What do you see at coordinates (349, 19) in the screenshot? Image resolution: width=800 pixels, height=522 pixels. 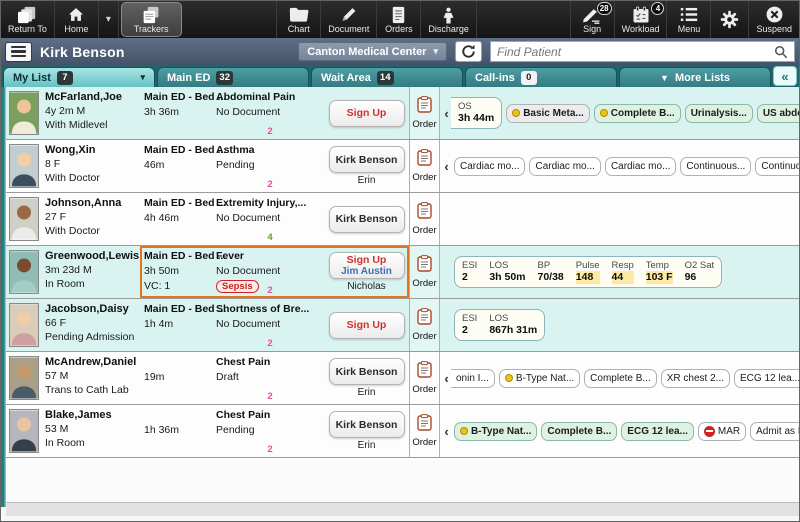 I see `document-button: Document` at bounding box center [349, 19].